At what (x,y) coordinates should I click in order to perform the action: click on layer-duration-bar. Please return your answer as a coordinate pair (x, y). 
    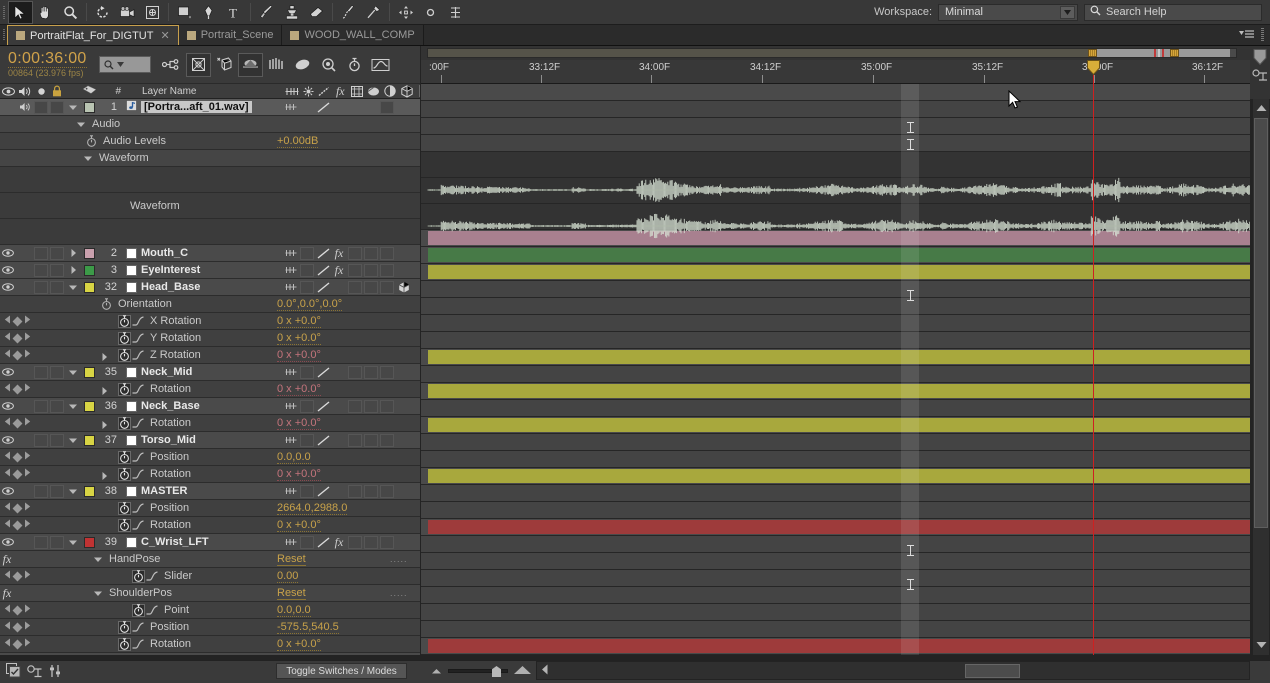
    Looking at the image, I should click on (839, 476).